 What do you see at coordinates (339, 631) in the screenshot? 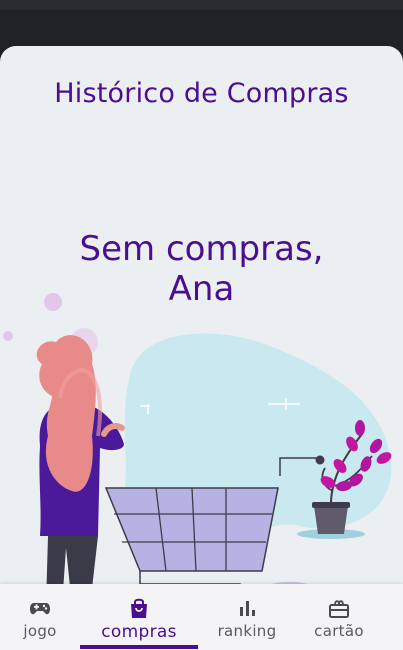
I see `nav-label: cartão` at bounding box center [339, 631].